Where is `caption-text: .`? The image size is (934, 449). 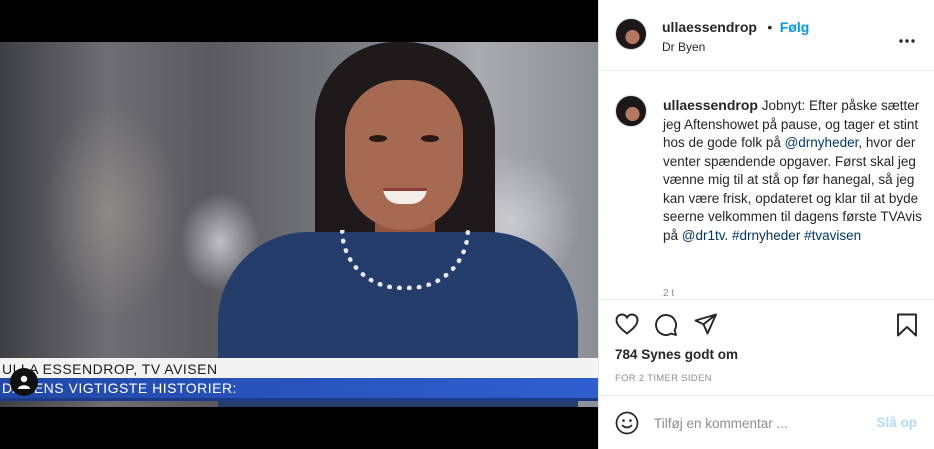 caption-text: . is located at coordinates (728, 235).